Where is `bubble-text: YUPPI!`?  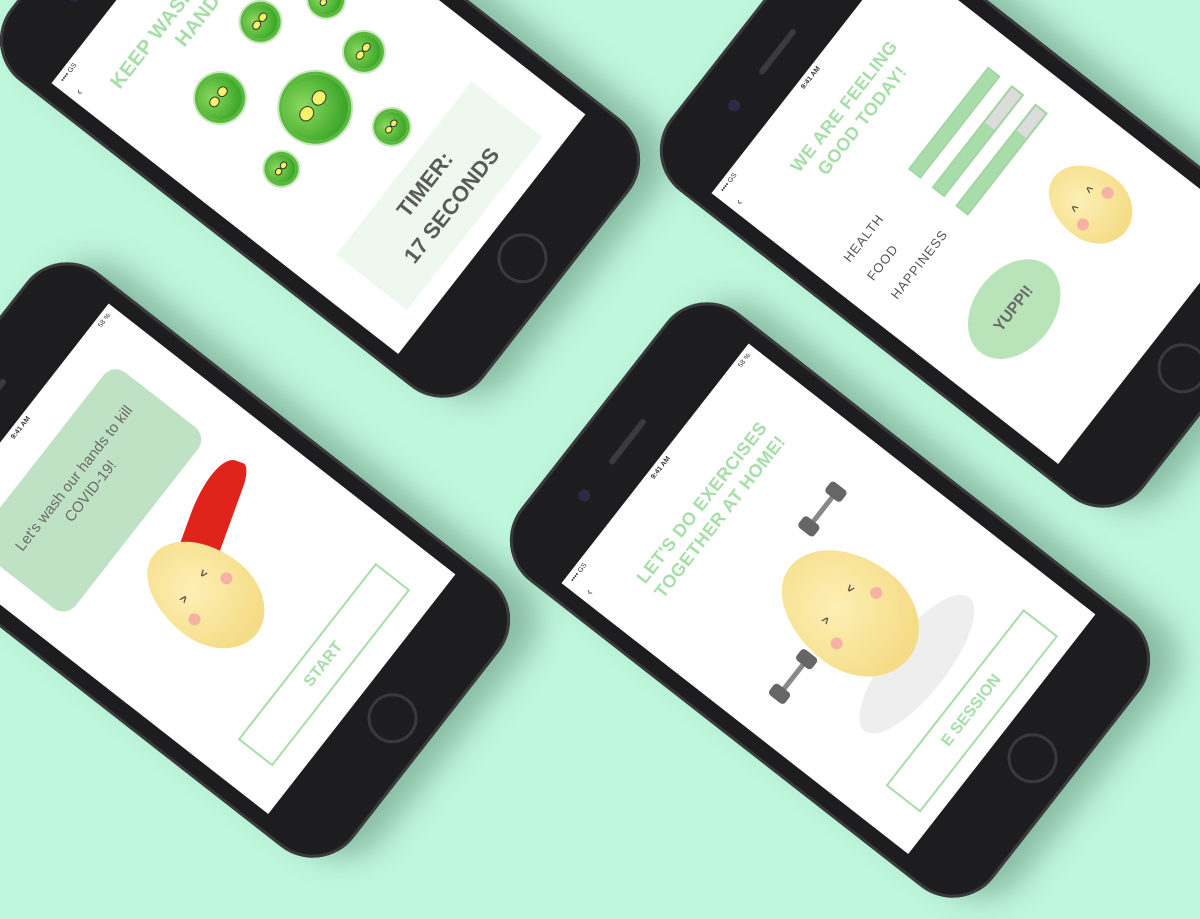 bubble-text: YUPPI! is located at coordinates (1013, 309).